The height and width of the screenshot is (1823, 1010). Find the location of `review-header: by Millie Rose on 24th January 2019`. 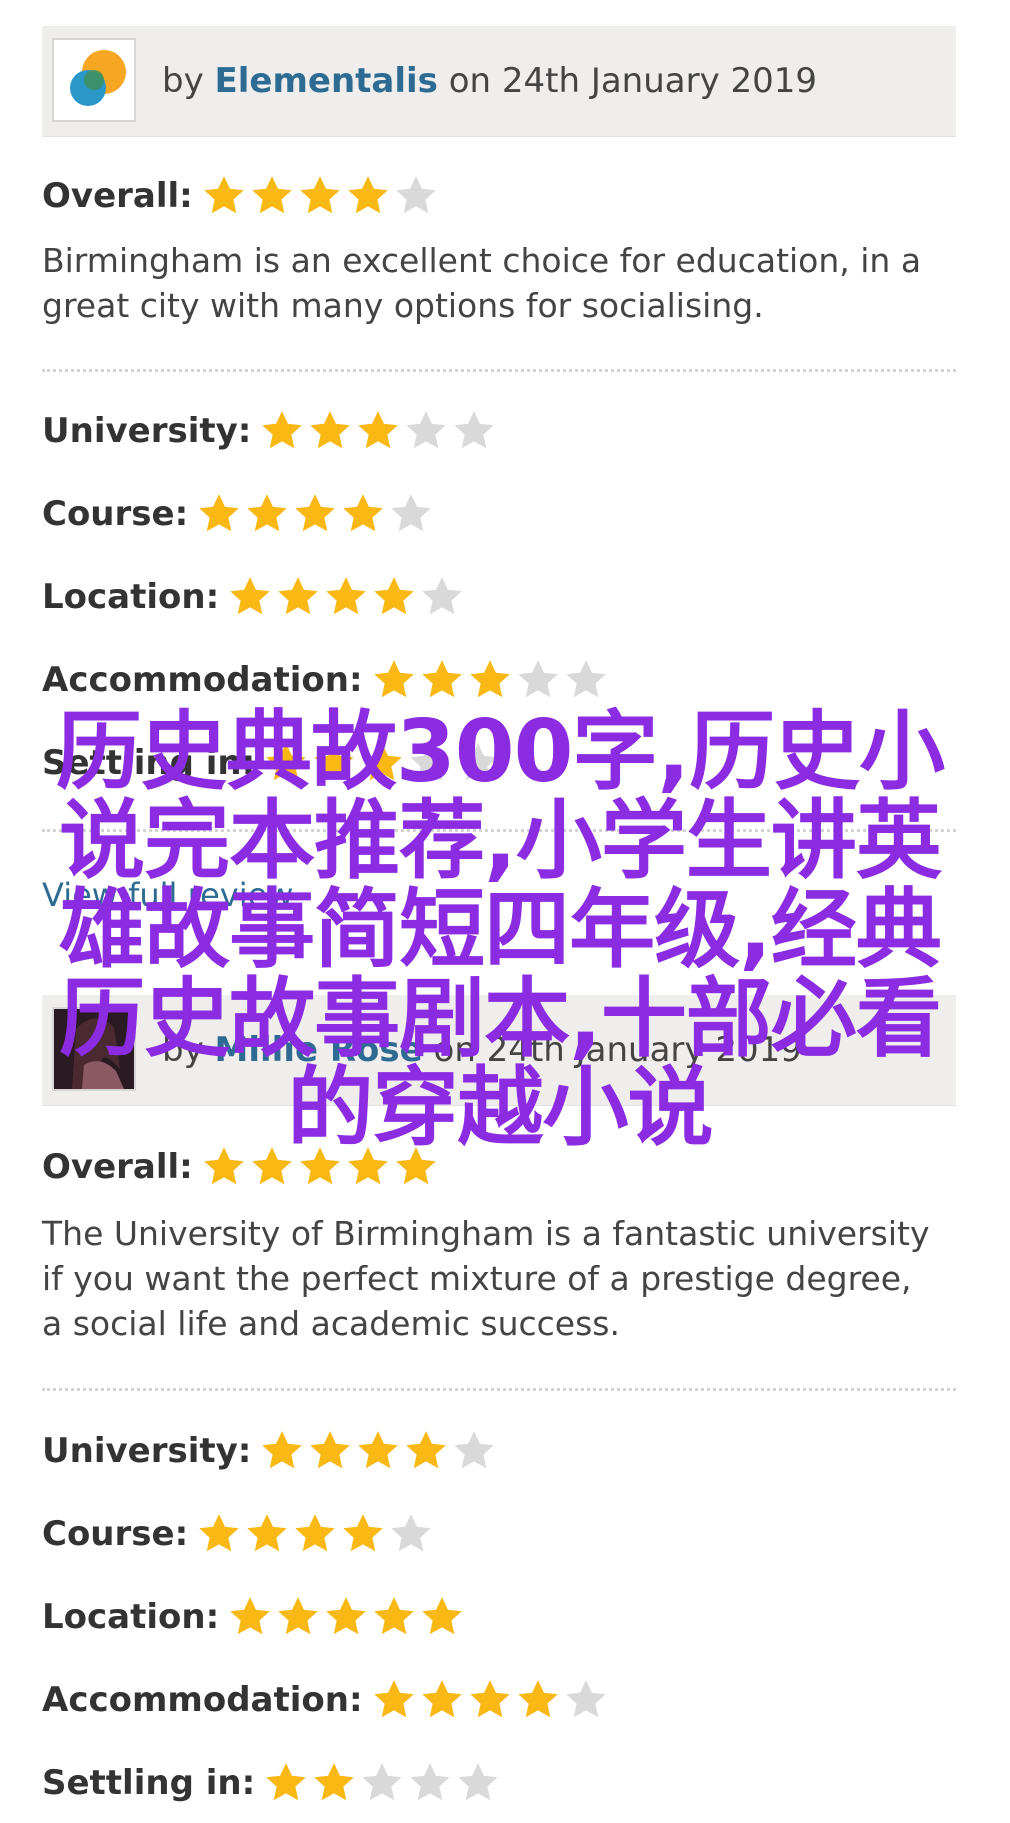

review-header: by Millie Rose on 24th January 2019 is located at coordinates (499, 1050).